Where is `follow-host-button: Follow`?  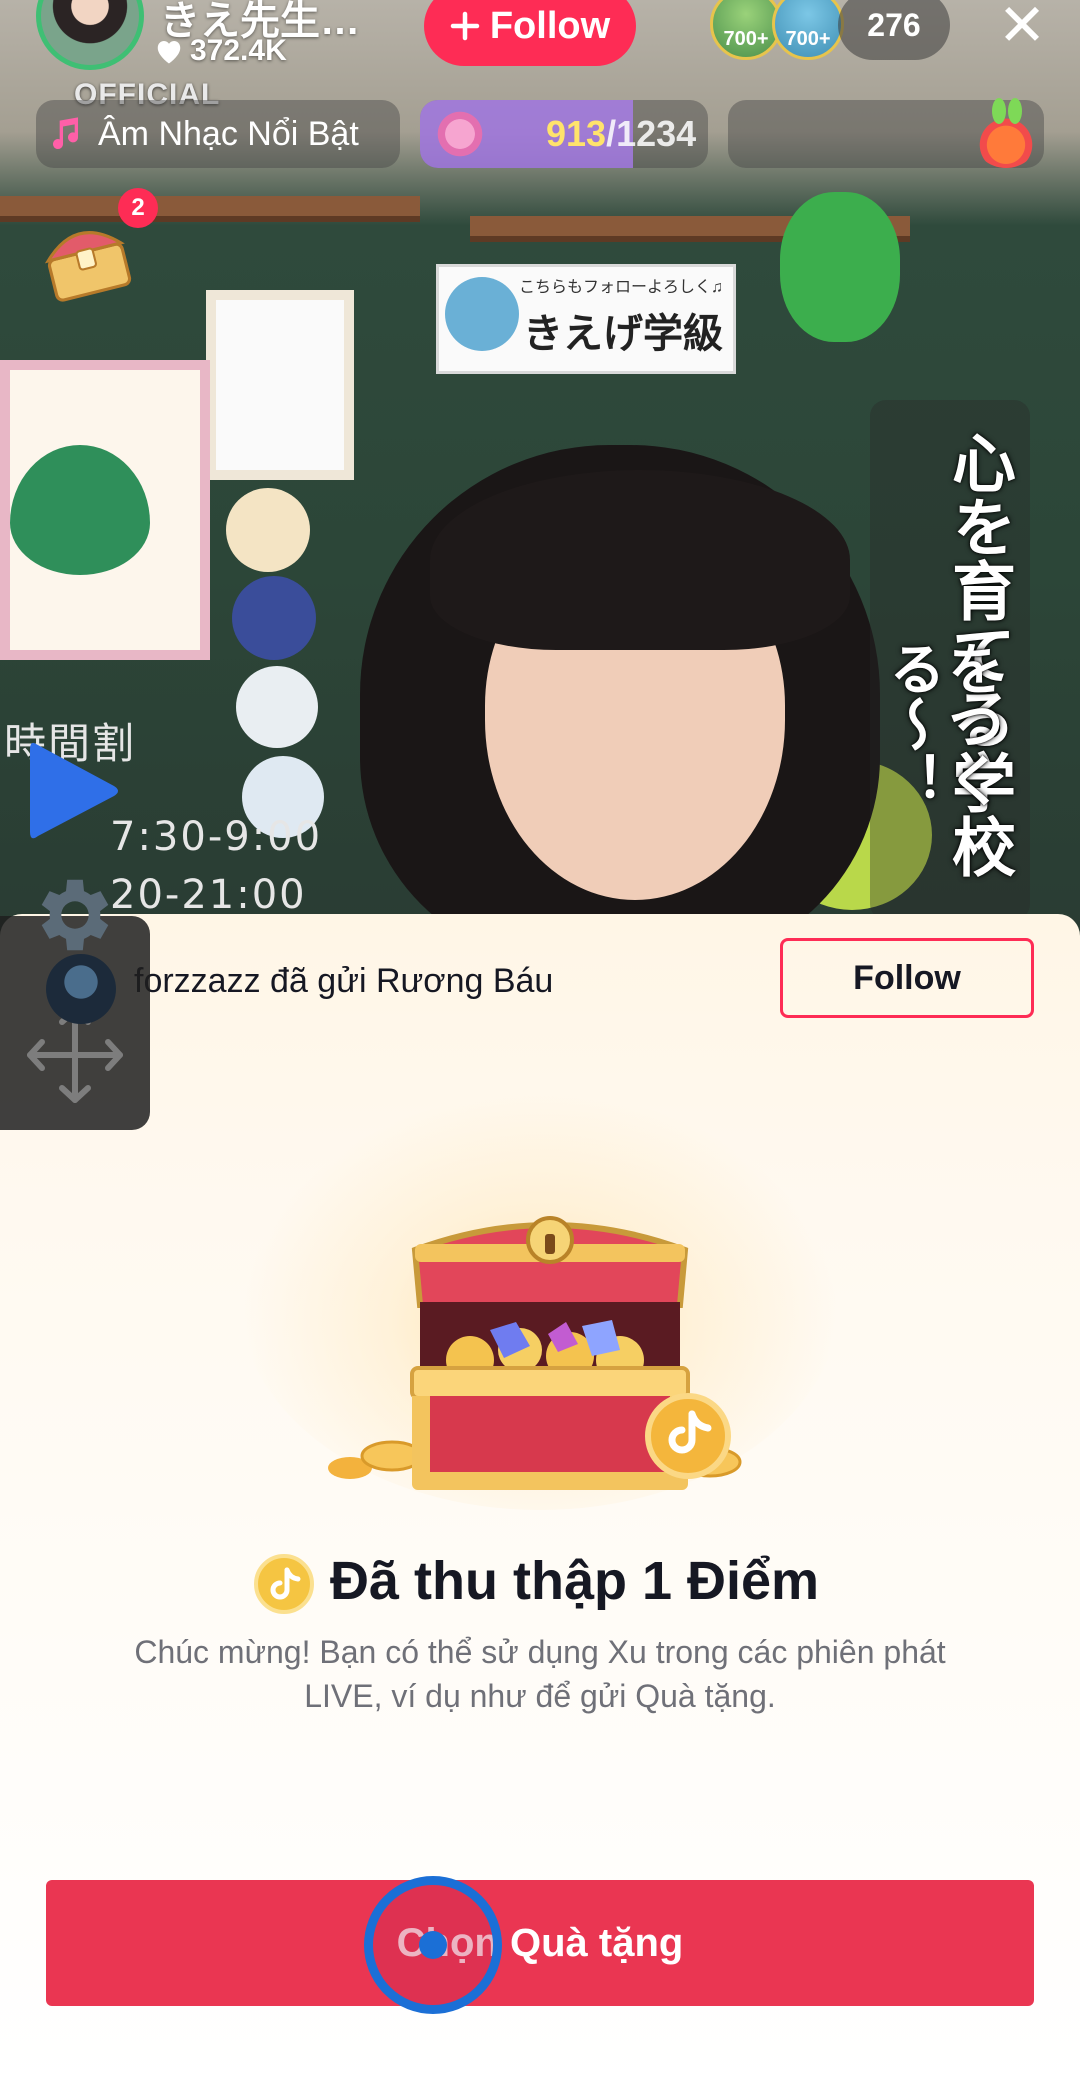
follow-host-button: Follow is located at coordinates (530, 33).